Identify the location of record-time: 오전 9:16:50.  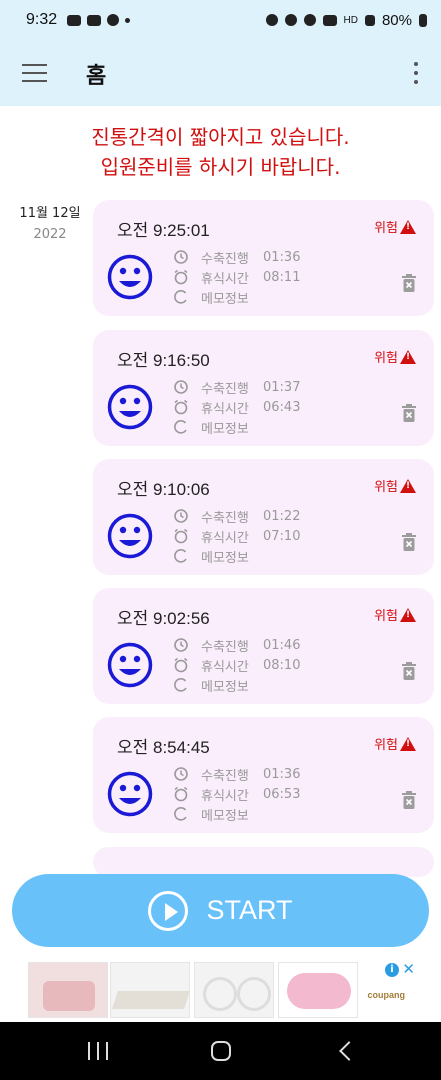
(163, 360).